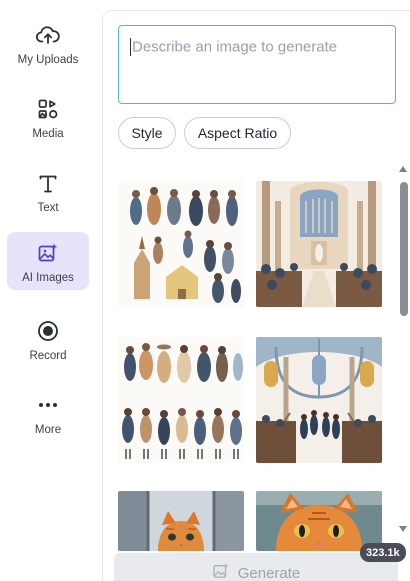  What do you see at coordinates (403, 169) in the screenshot?
I see `scroll-up-arrow-icon` at bounding box center [403, 169].